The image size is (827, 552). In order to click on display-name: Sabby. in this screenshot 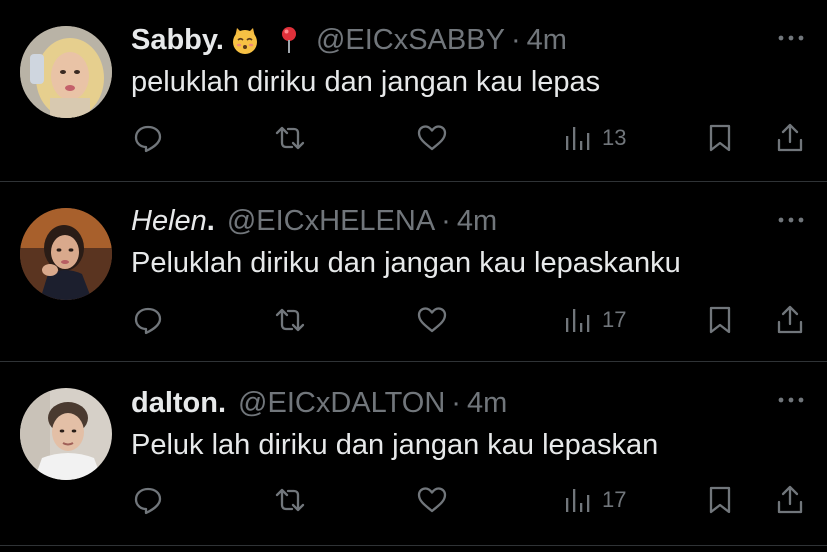, I will do `click(177, 40)`.